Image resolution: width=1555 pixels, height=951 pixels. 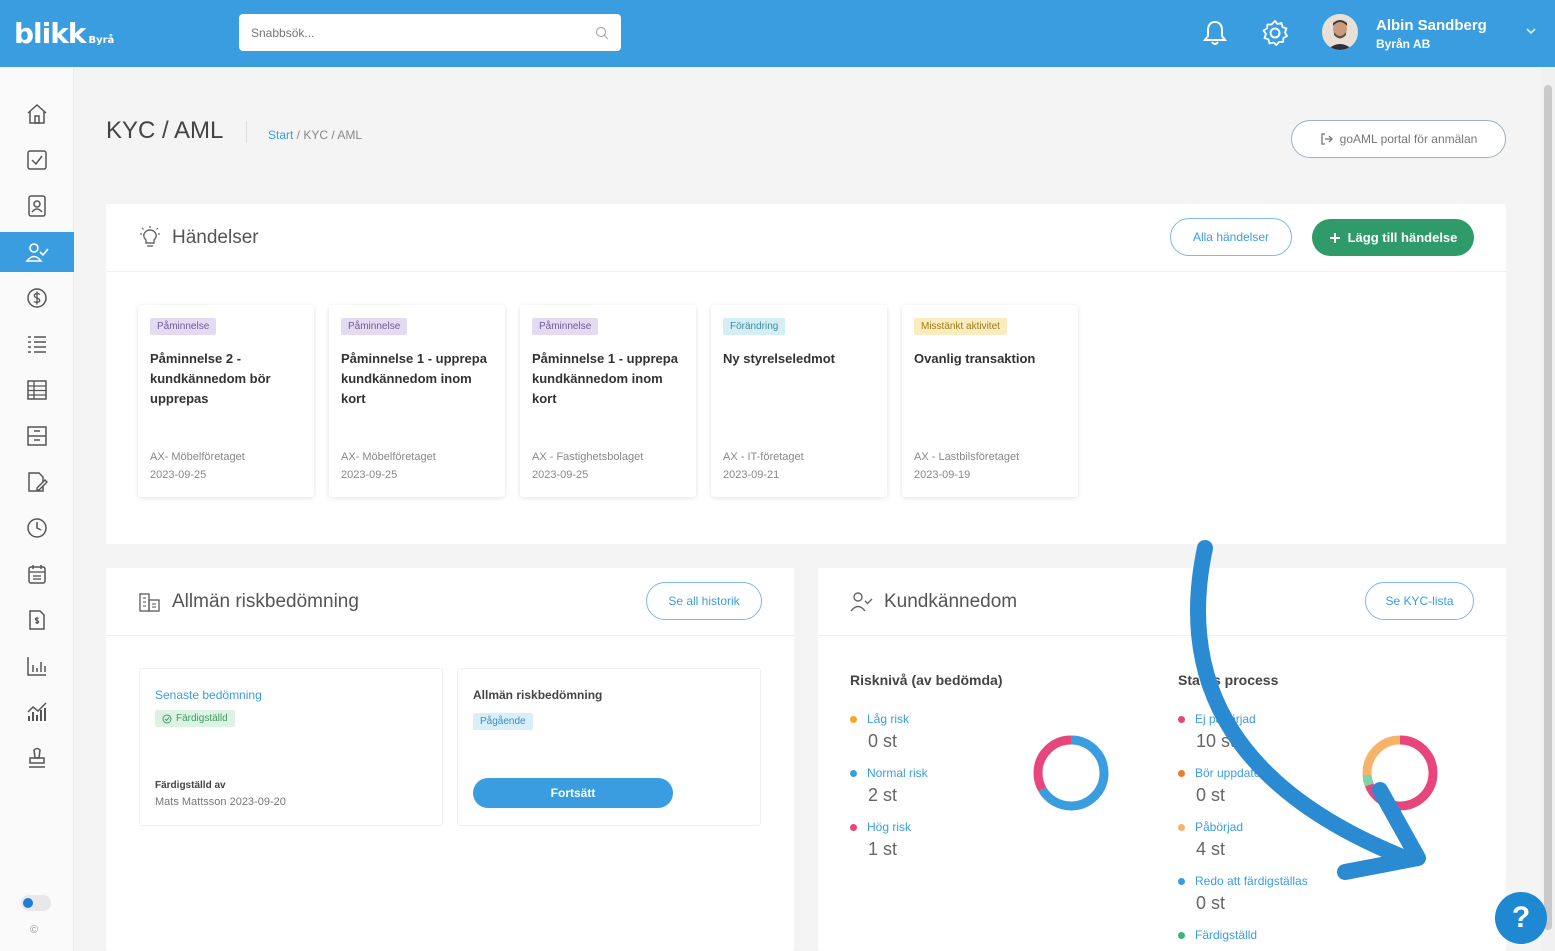 I want to click on legend-item: Färdigställd, so click(x=1217, y=935).